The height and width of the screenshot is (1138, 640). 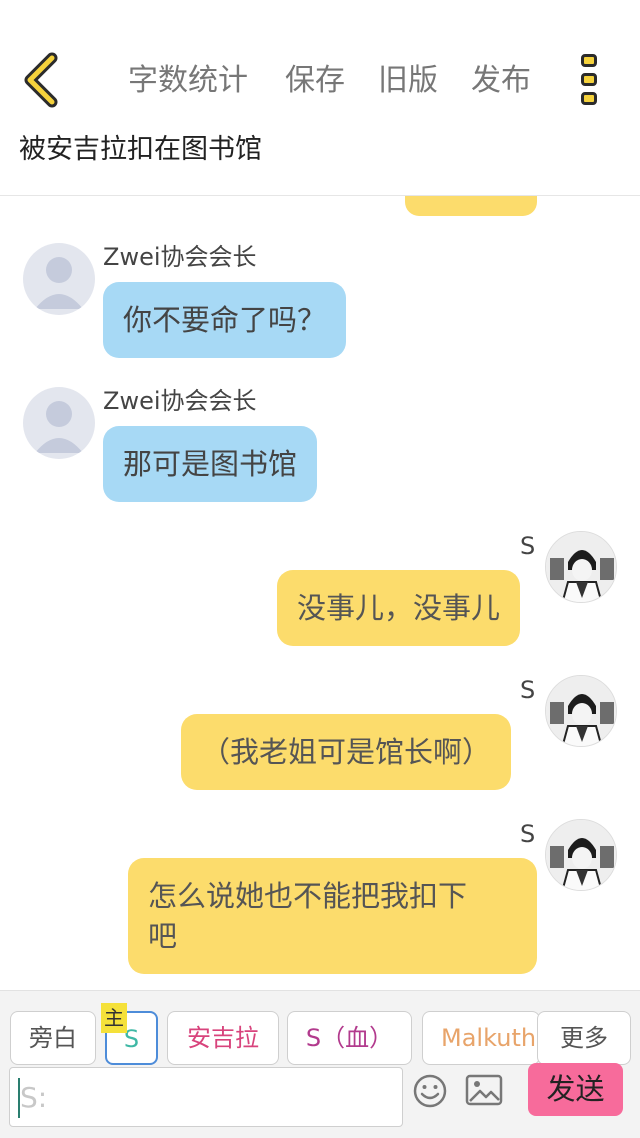 I want to click on role-narration-button: 旁白, so click(x=53, y=1038).